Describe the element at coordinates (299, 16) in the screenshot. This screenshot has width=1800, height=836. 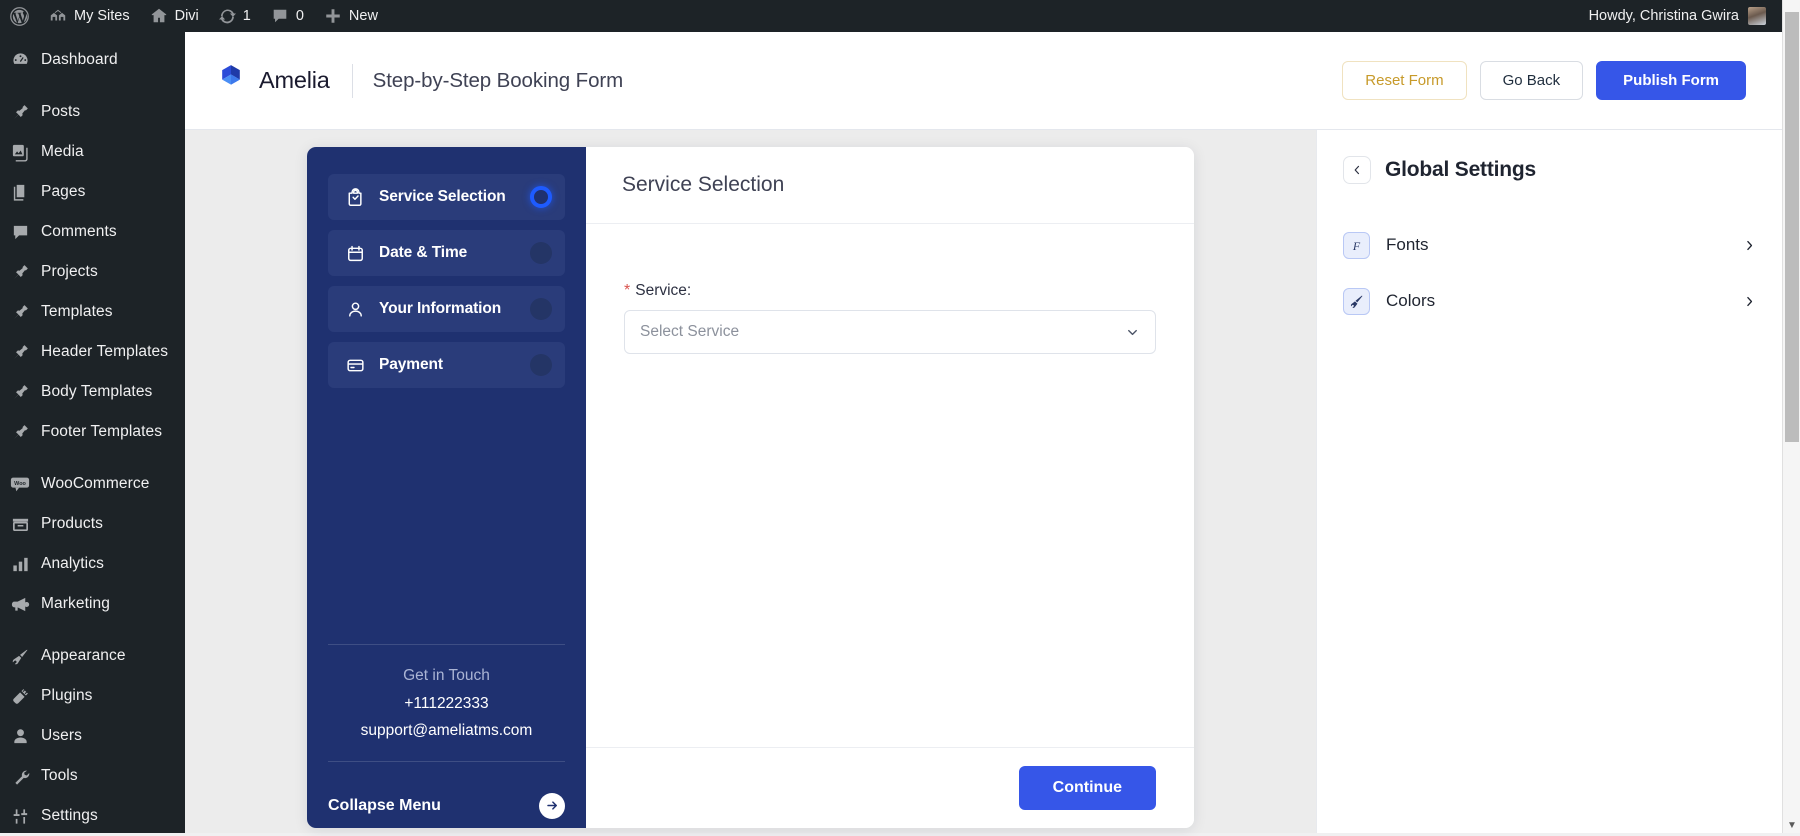
I see `adminbar-item-label: 0` at that location.